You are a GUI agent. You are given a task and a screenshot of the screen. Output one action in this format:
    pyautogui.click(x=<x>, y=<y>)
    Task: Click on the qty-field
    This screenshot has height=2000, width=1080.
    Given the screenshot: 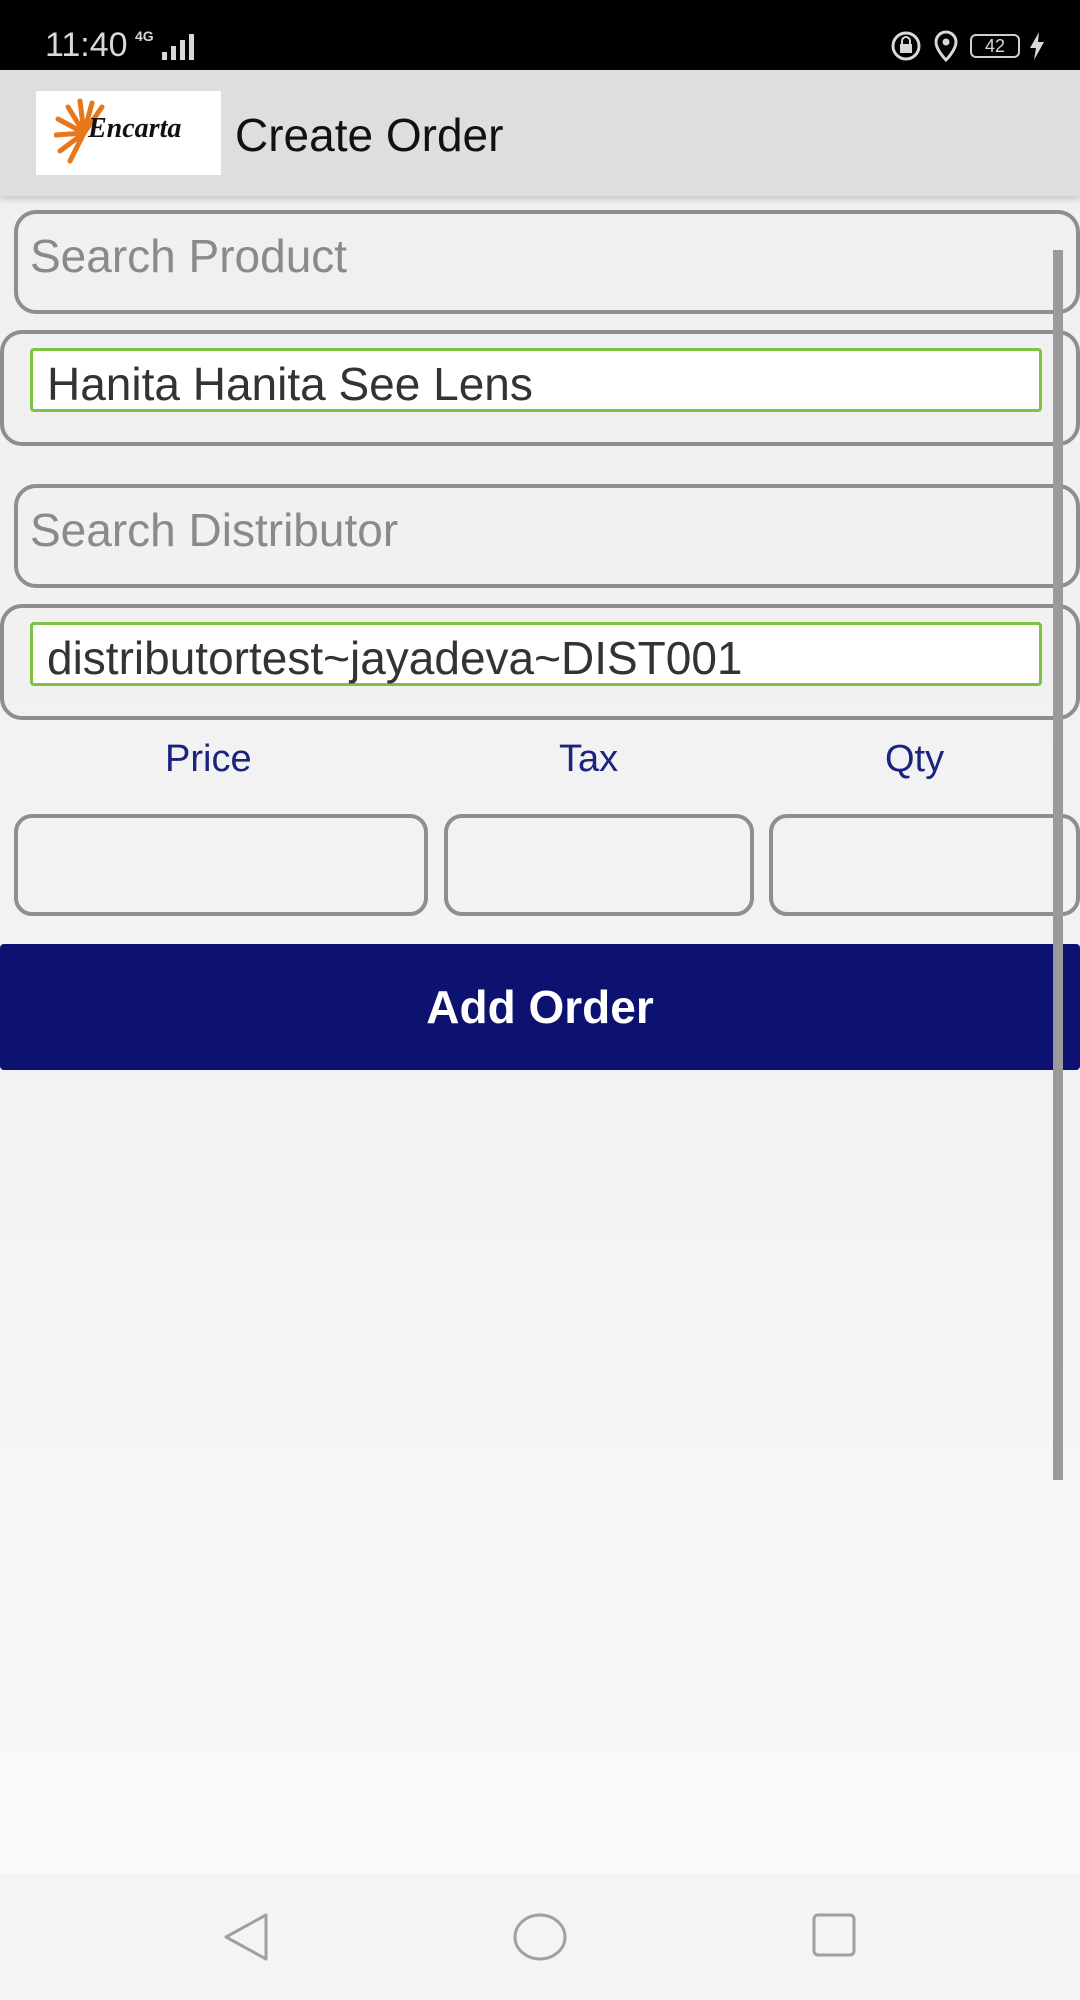 What is the action you would take?
    pyautogui.click(x=924, y=865)
    